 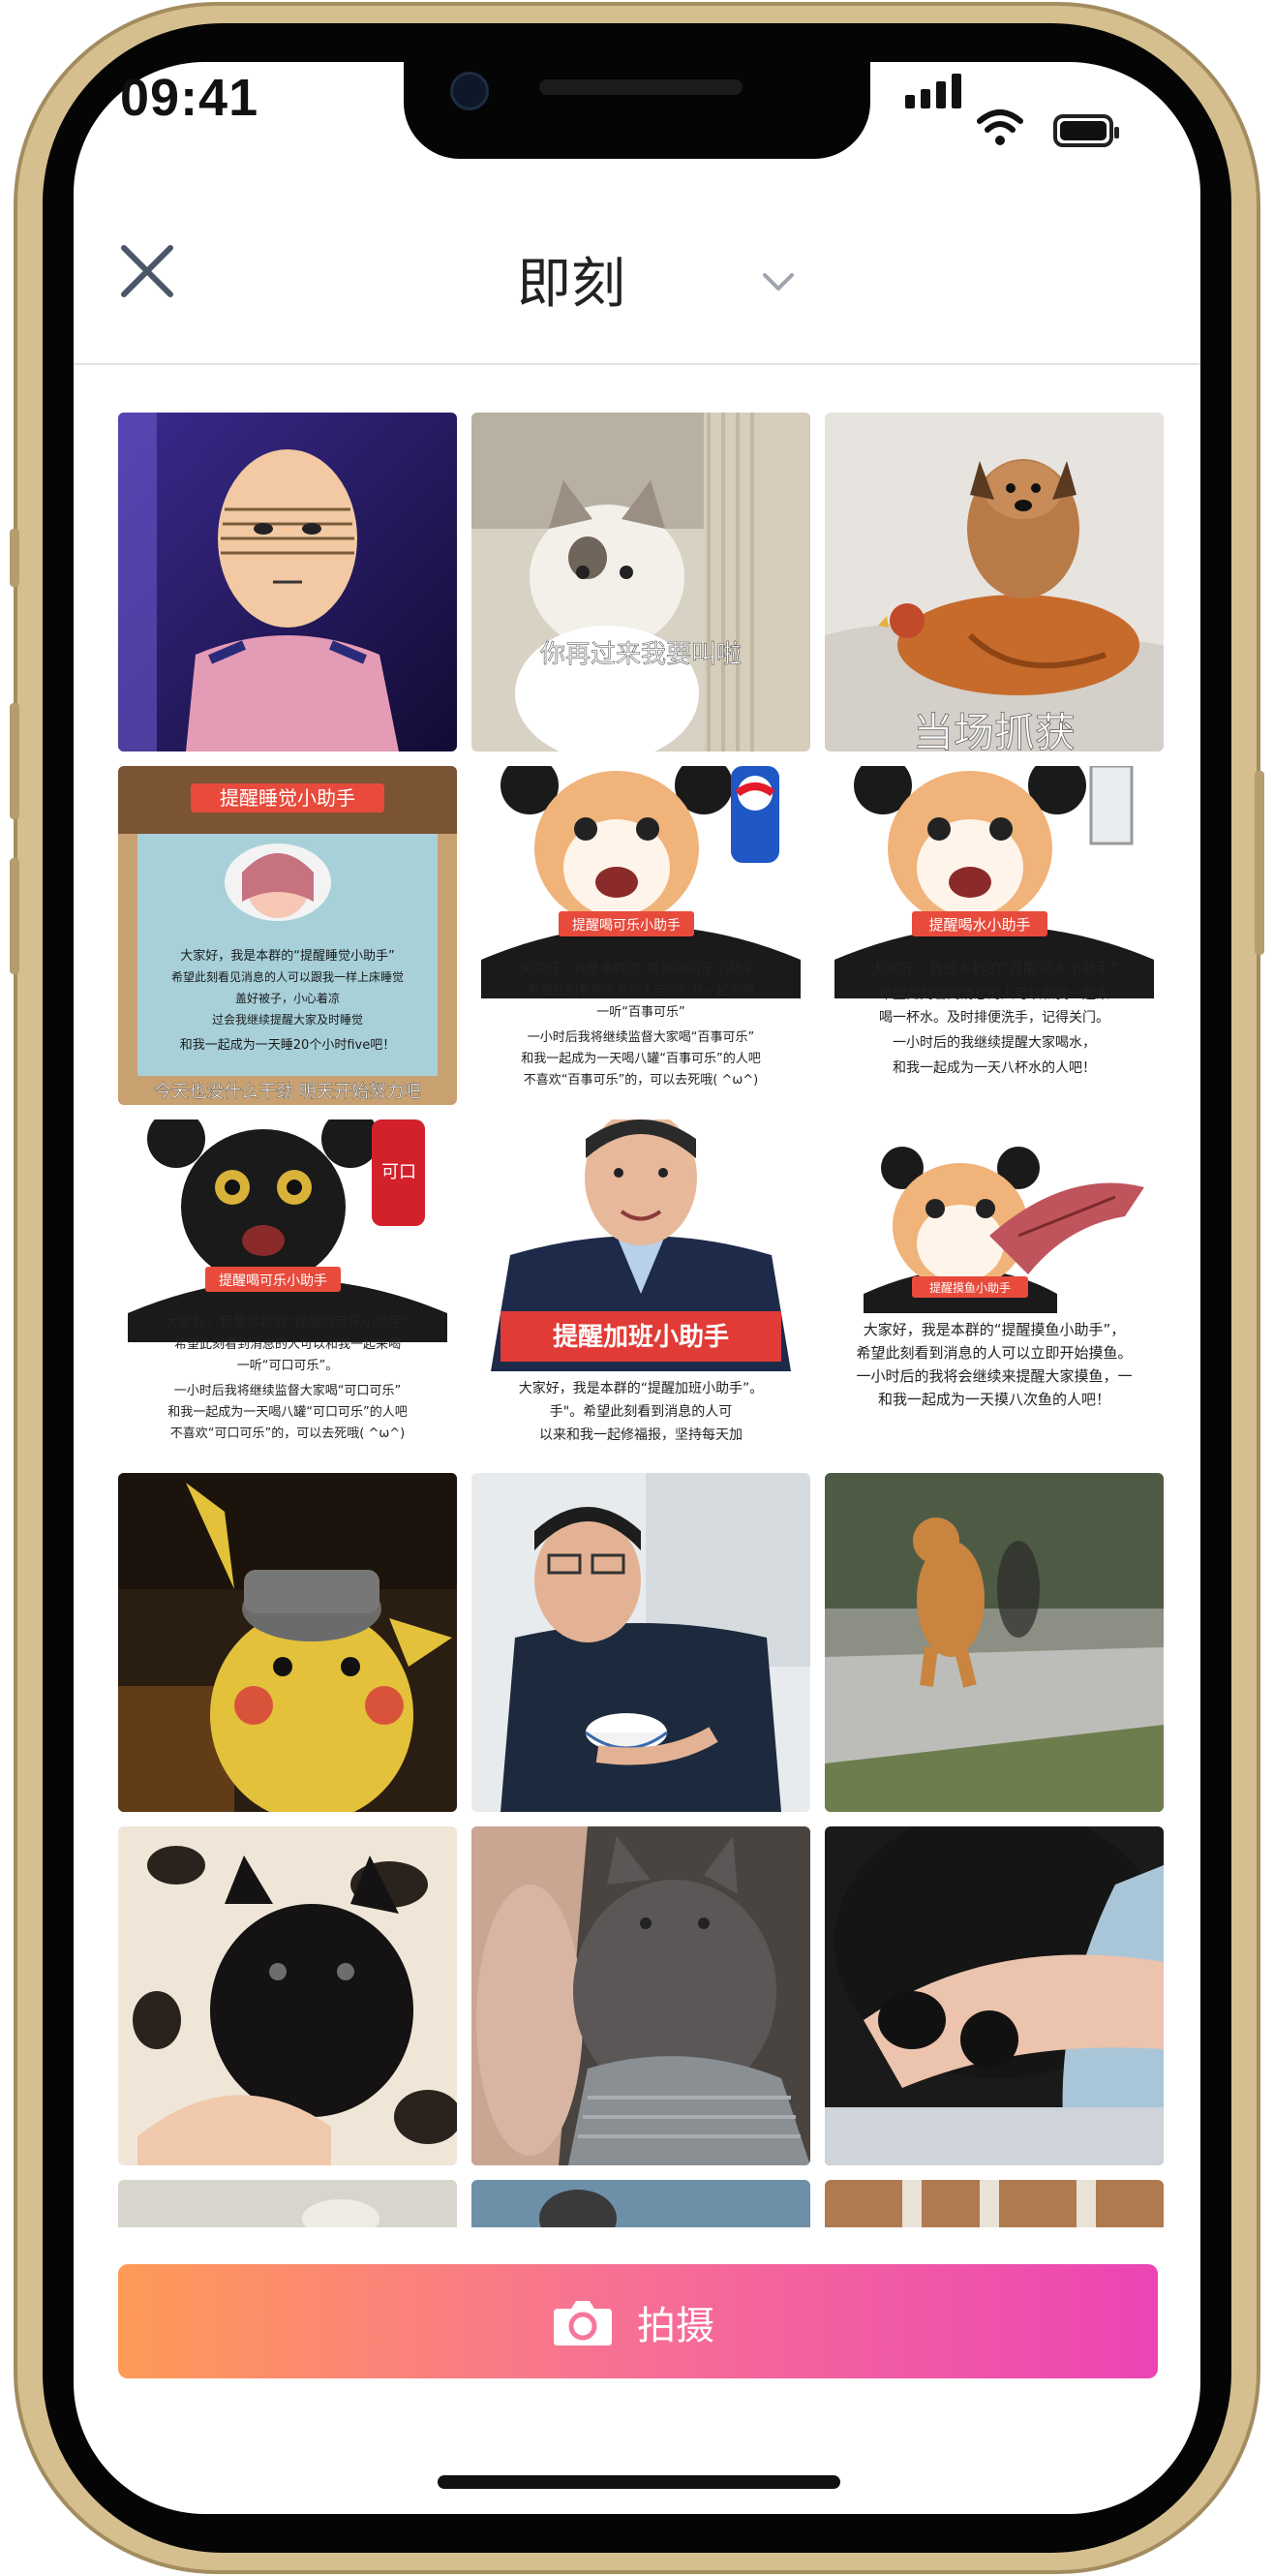 What do you see at coordinates (779, 281) in the screenshot?
I see `chevron-down-icon` at bounding box center [779, 281].